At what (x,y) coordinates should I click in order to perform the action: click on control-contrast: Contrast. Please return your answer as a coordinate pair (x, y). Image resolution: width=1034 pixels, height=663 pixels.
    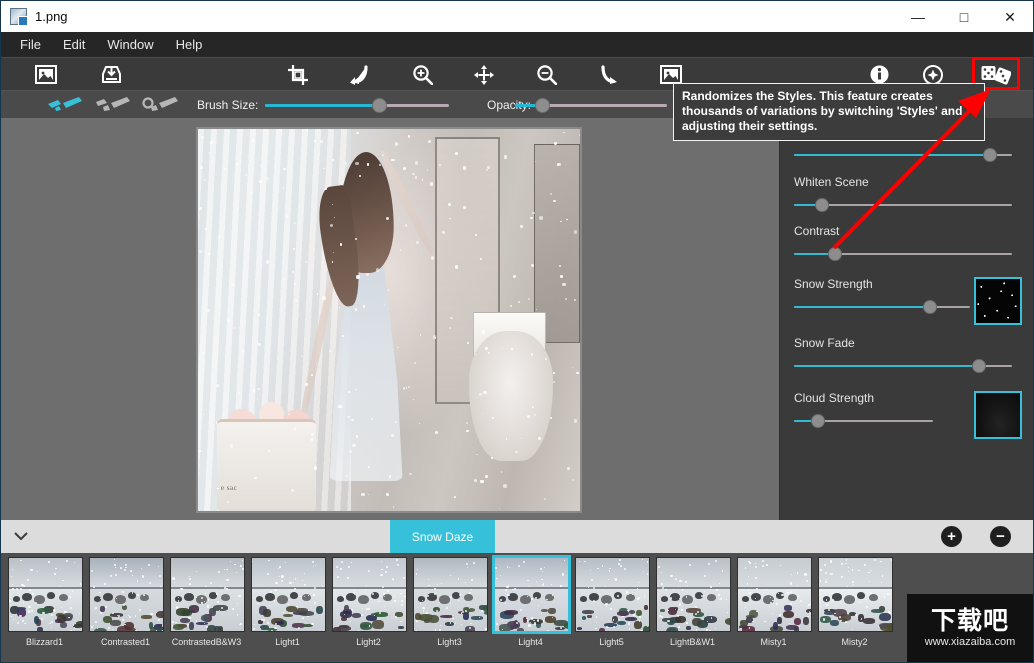
    Looking at the image, I should click on (907, 242).